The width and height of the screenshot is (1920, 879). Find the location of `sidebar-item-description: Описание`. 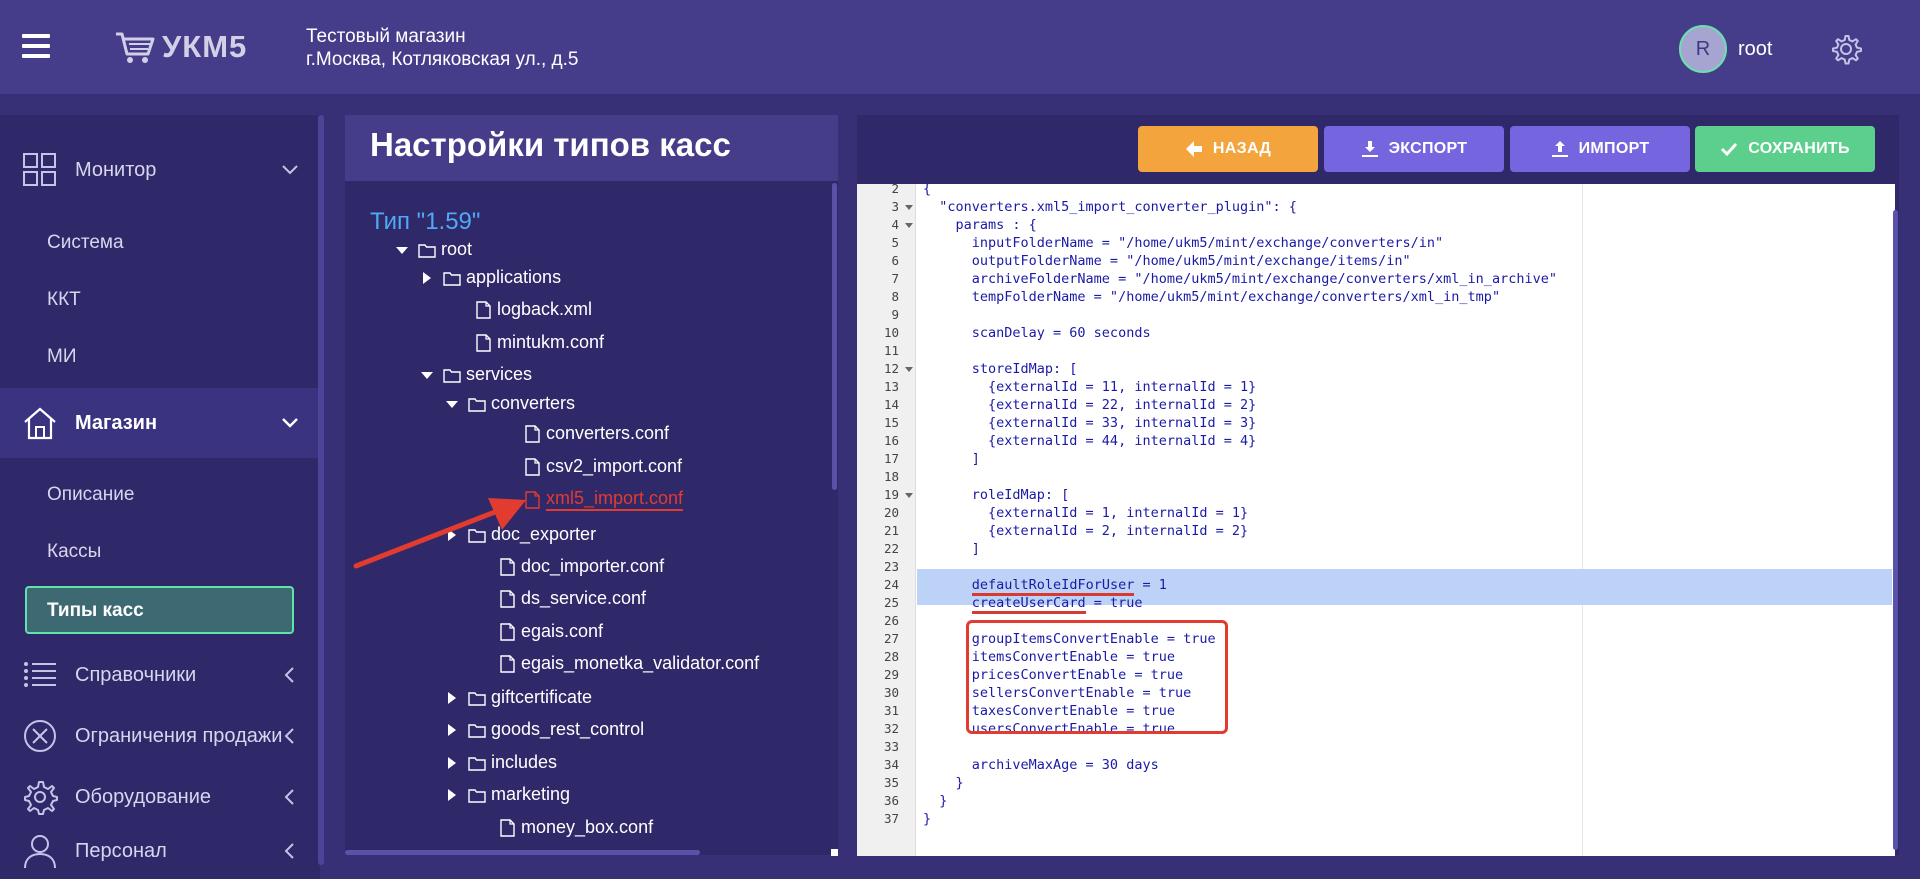

sidebar-item-description: Описание is located at coordinates (90, 495).